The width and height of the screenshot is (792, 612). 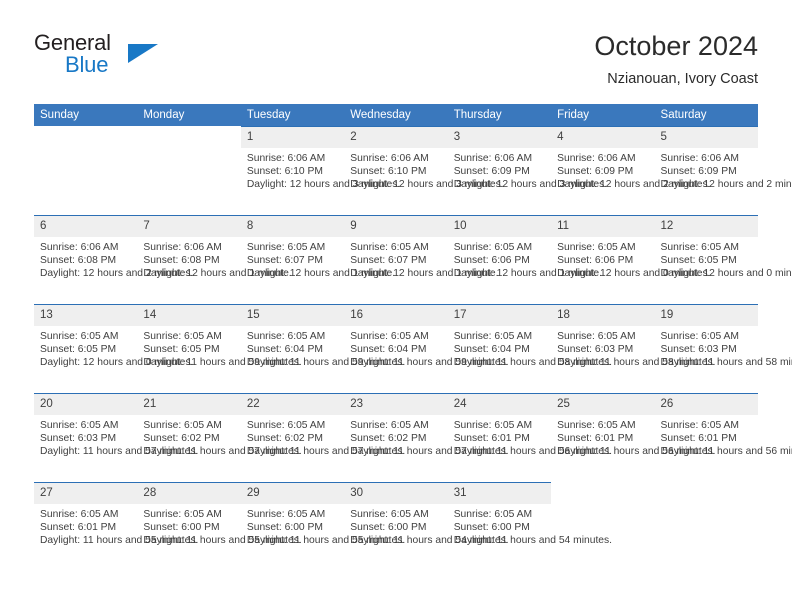 I want to click on daylight-text: Daylight: 12 hours and 1 minute., so click(x=424, y=274).